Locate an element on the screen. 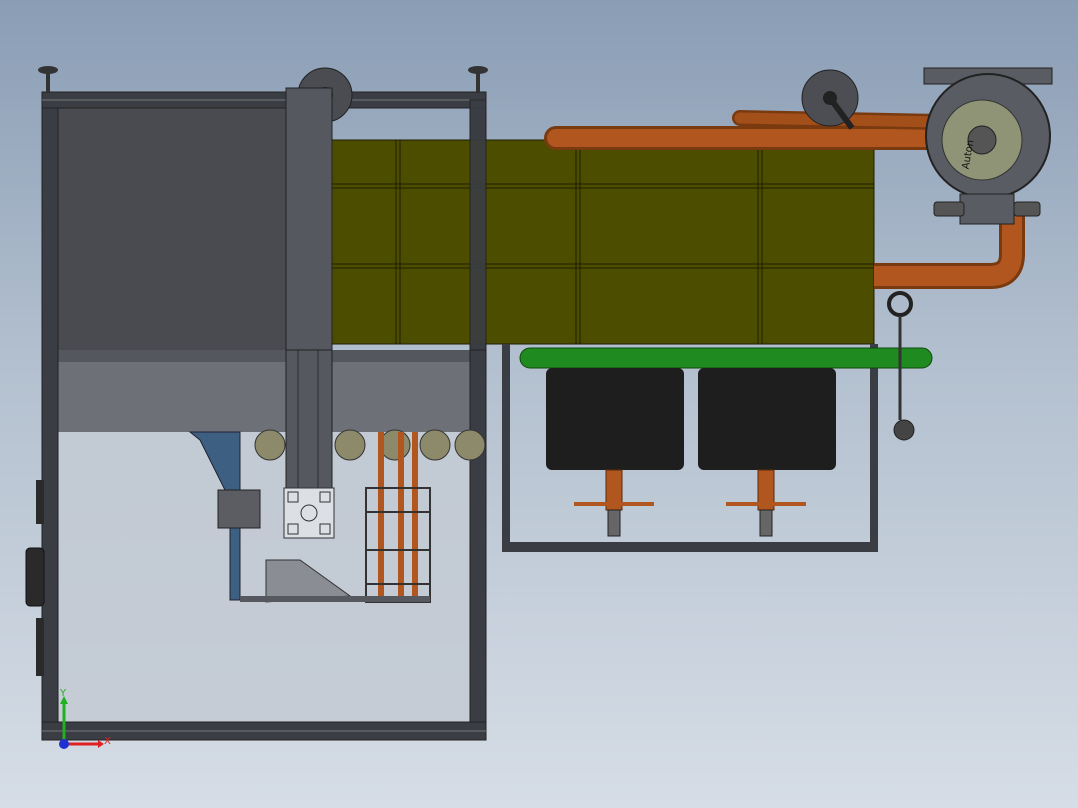  pump-outlet-block is located at coordinates (987, 209).